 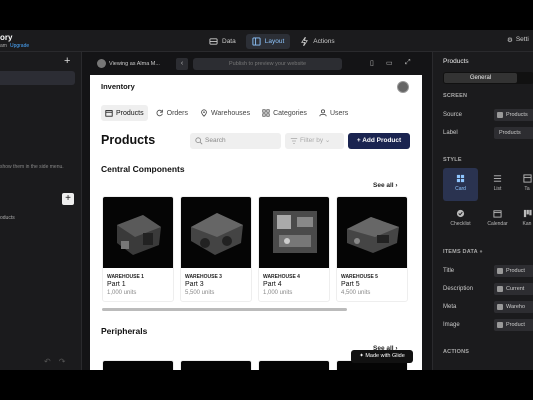 What do you see at coordinates (68, 199) in the screenshot?
I see `add-menu-item-button: +` at bounding box center [68, 199].